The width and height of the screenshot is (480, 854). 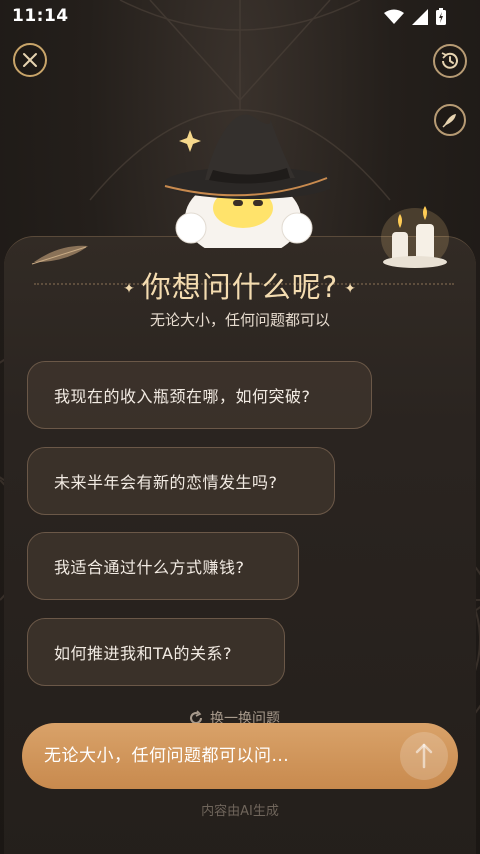 What do you see at coordinates (240, 811) in the screenshot?
I see `ai-generated-note: 内容由AI生成` at bounding box center [240, 811].